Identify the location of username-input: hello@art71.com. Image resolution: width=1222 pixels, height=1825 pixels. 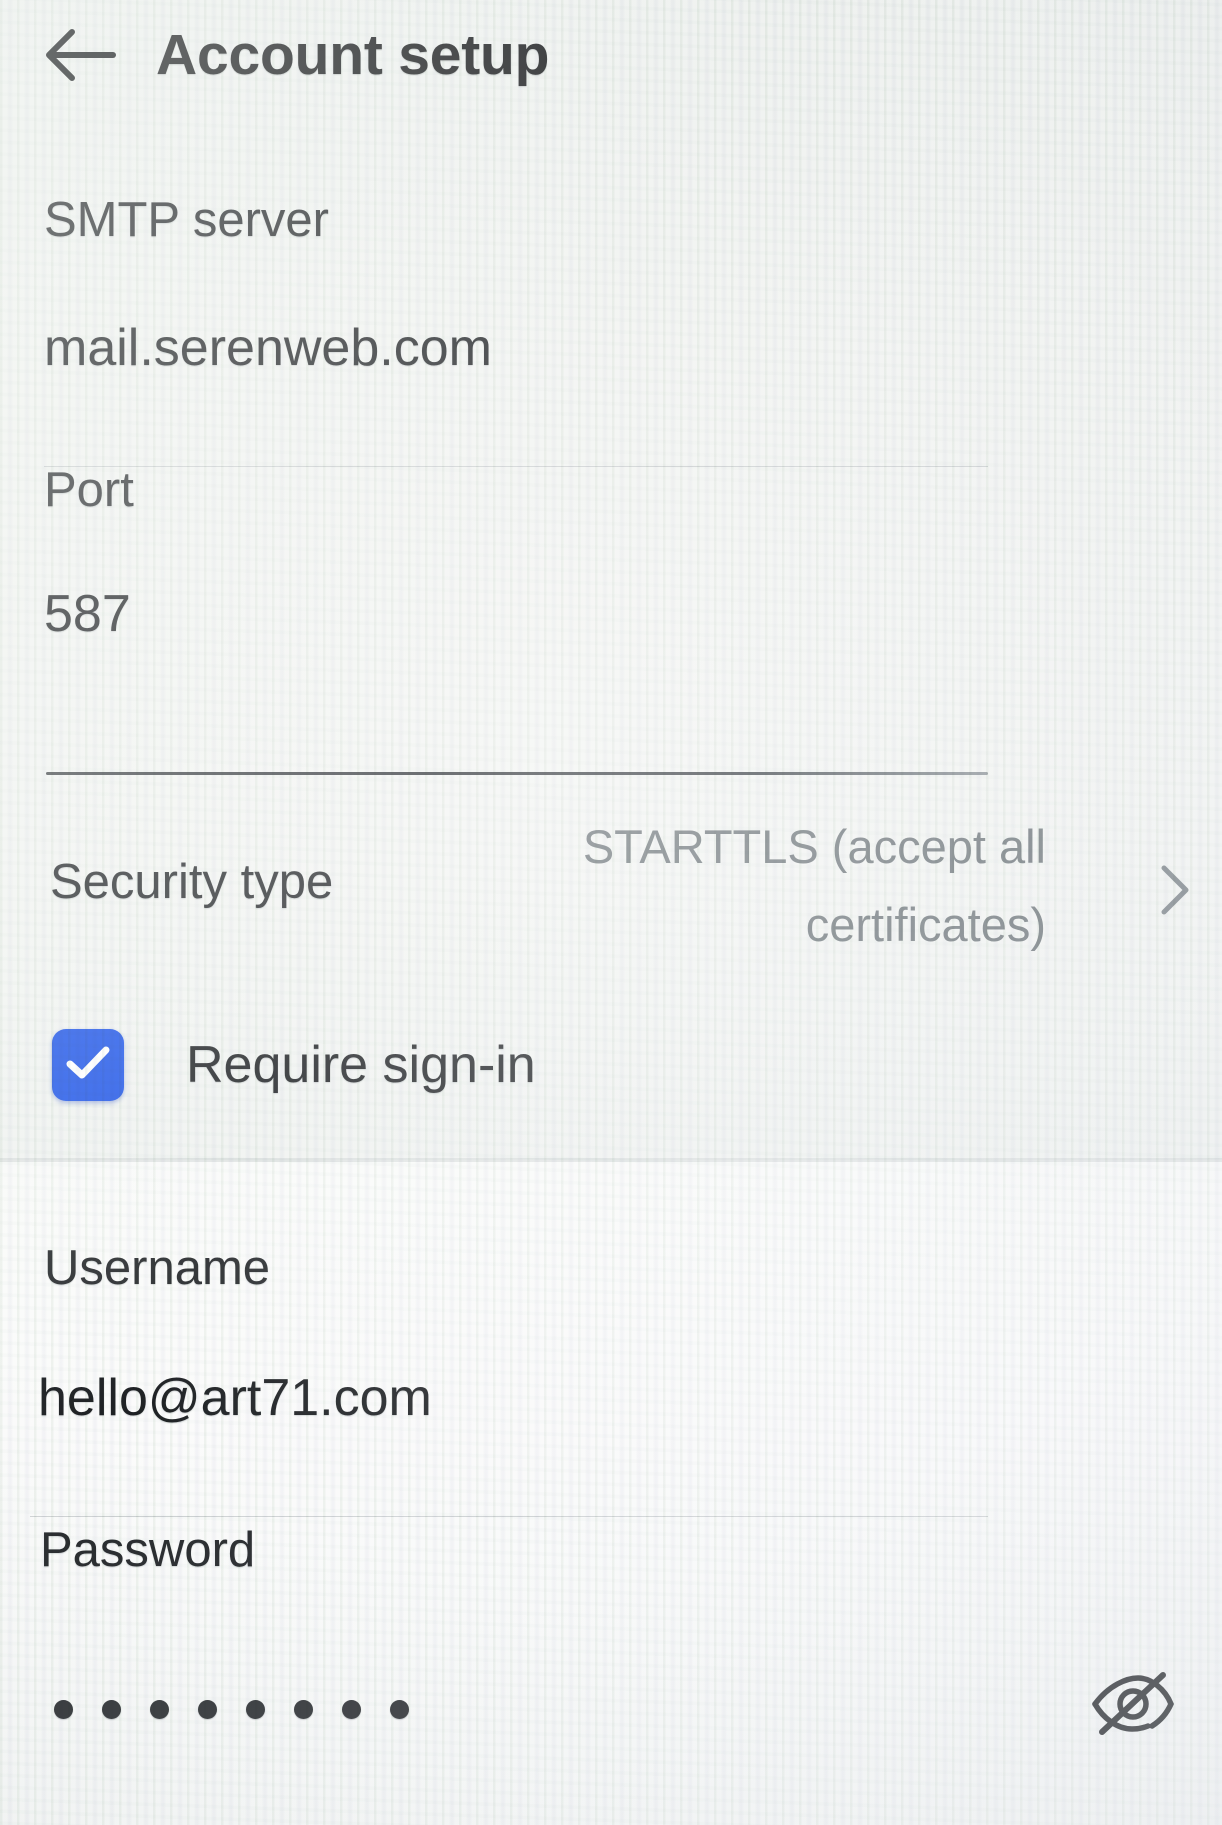
(235, 1398).